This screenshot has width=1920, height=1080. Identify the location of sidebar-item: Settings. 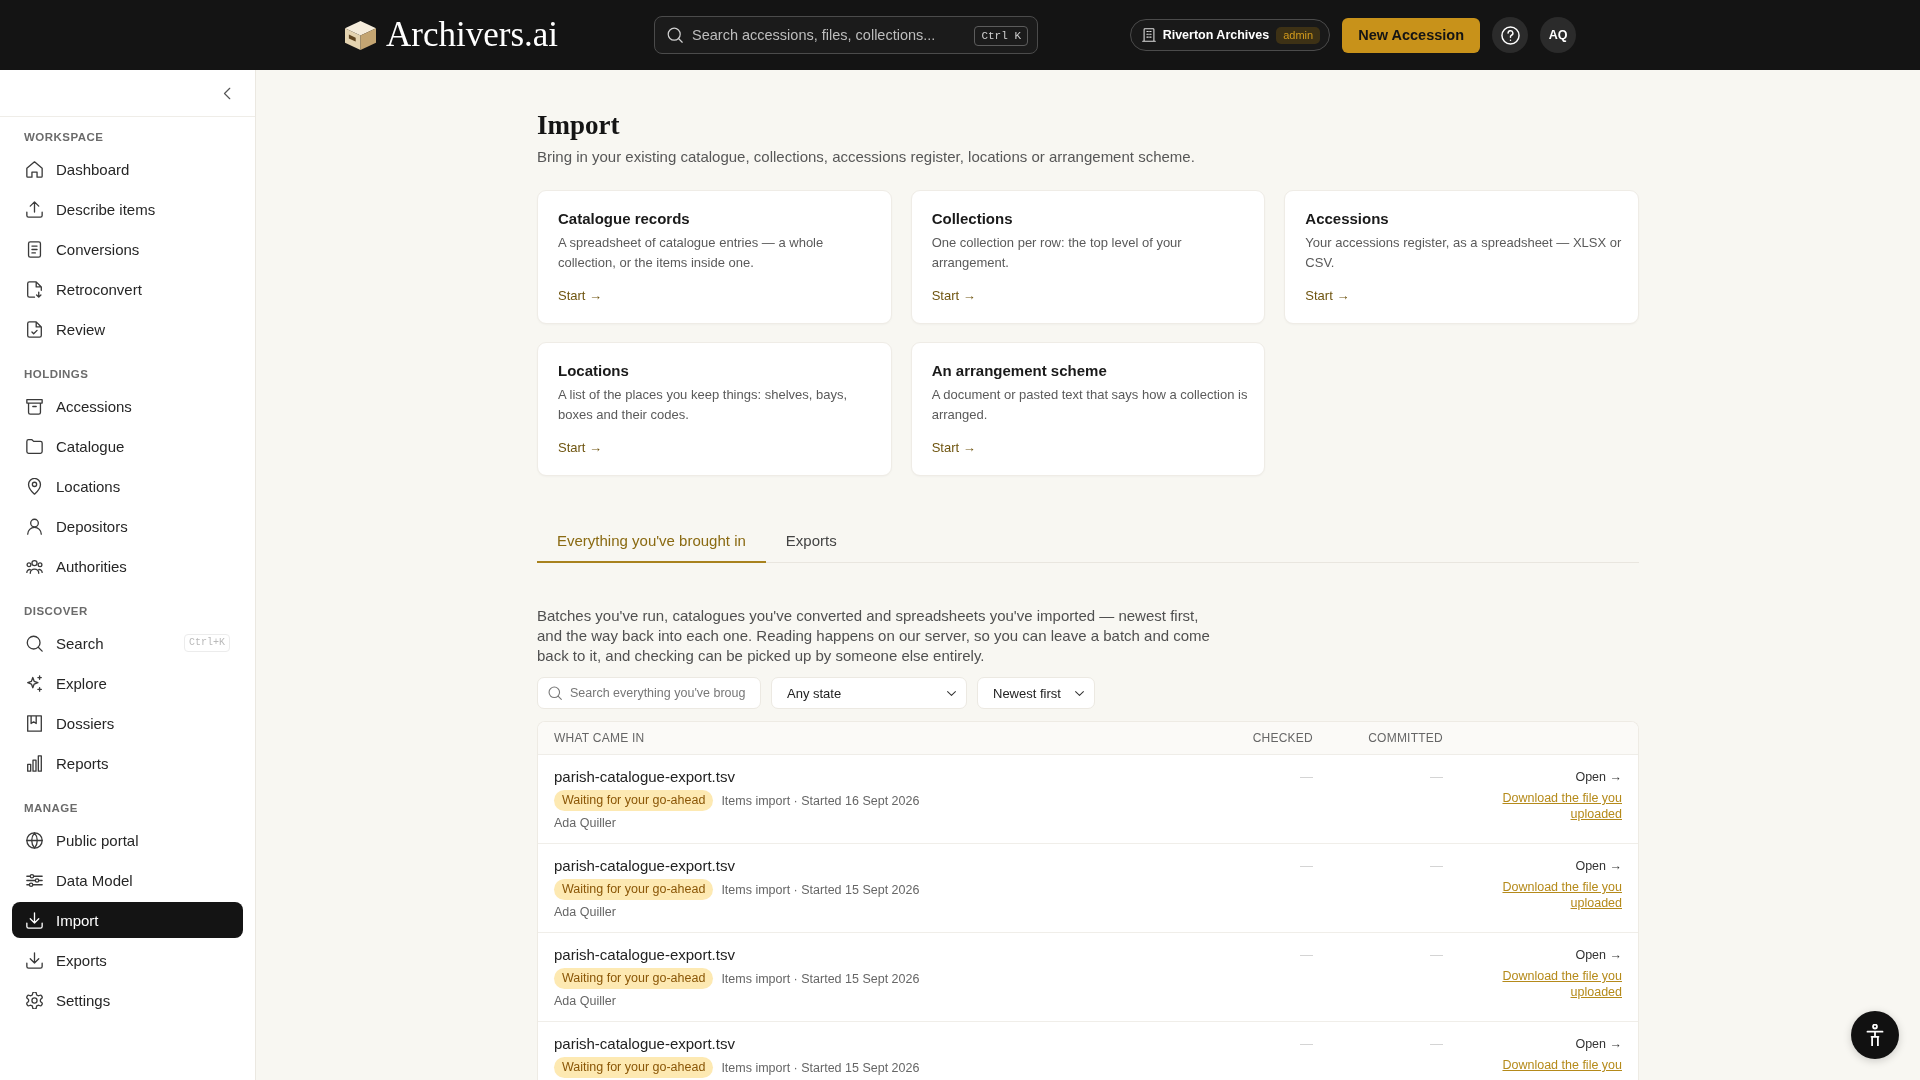
(127, 1000).